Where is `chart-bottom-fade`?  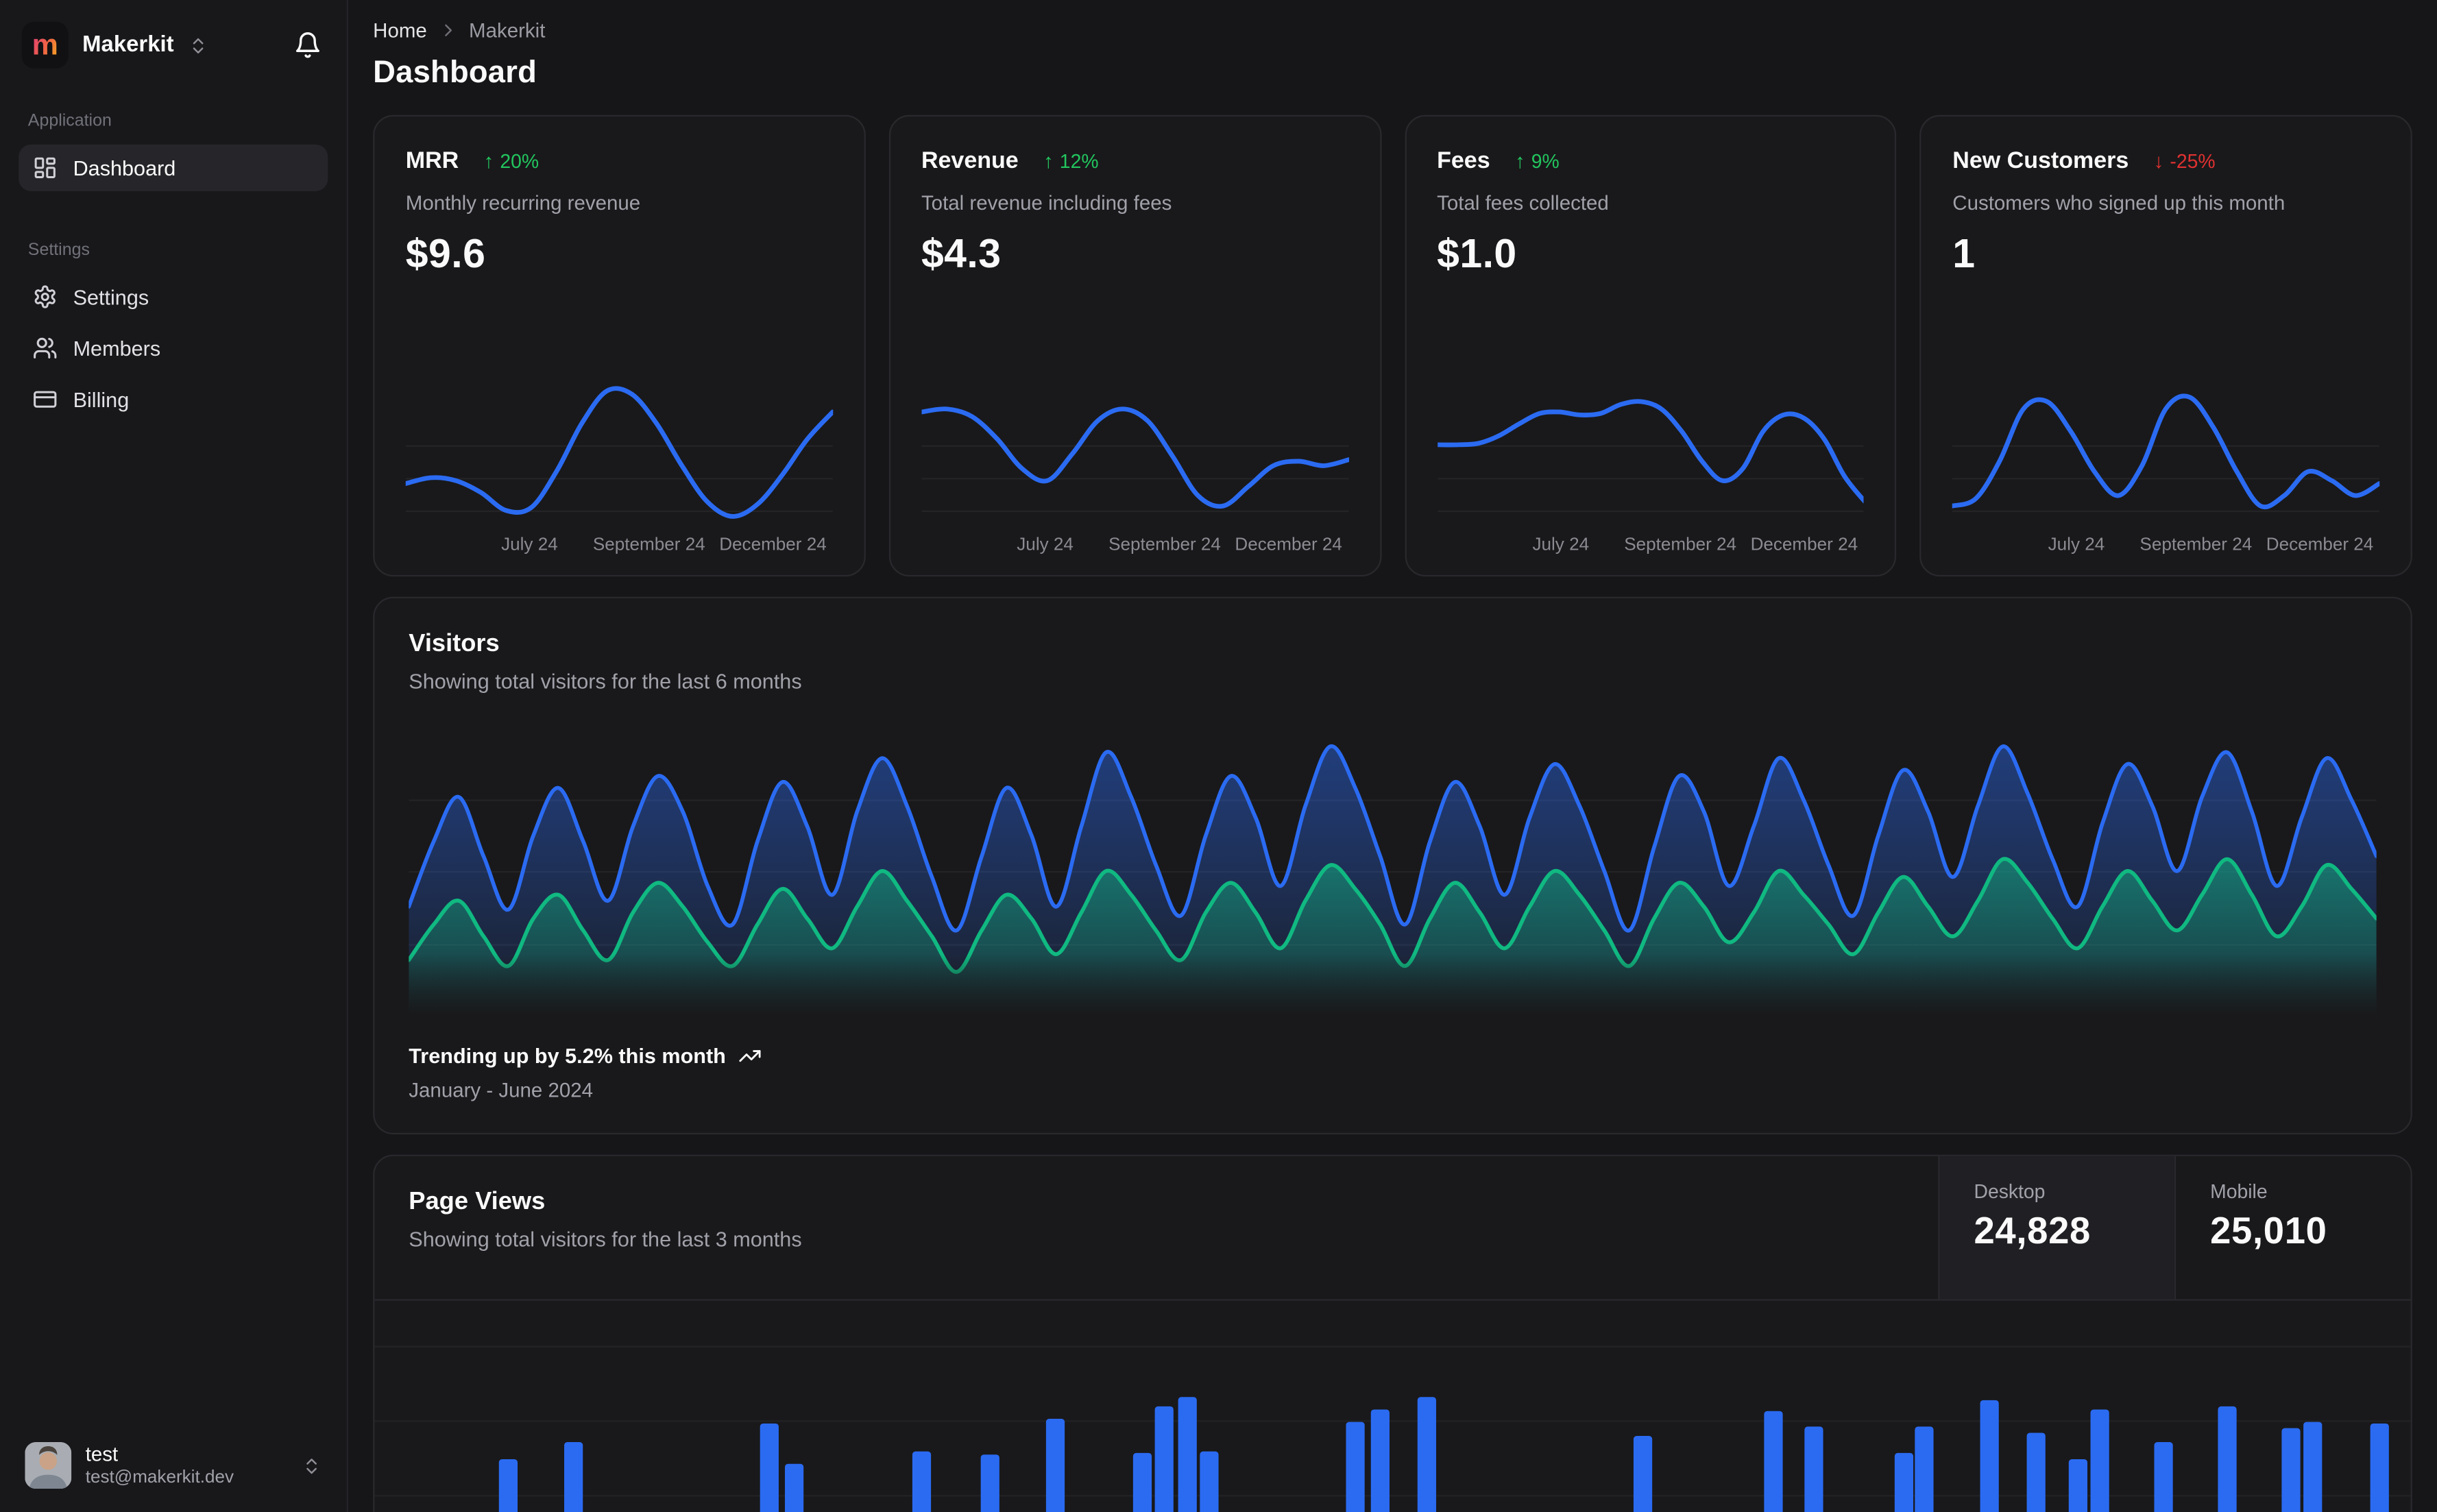
chart-bottom-fade is located at coordinates (1393, 989).